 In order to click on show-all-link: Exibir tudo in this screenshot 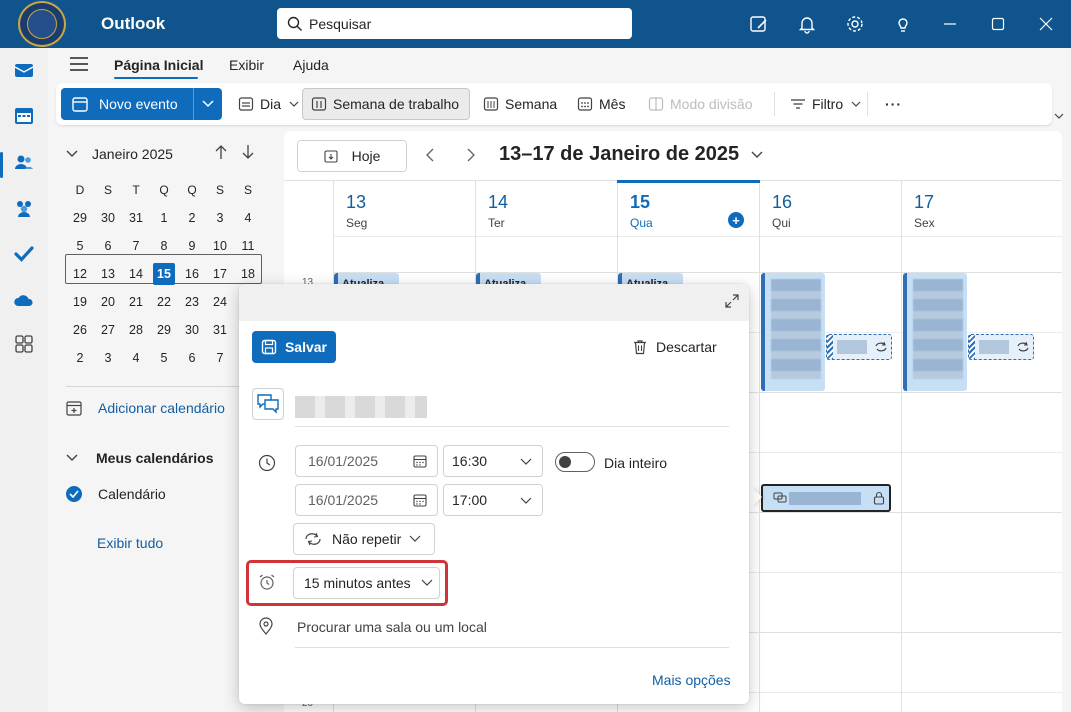, I will do `click(130, 543)`.